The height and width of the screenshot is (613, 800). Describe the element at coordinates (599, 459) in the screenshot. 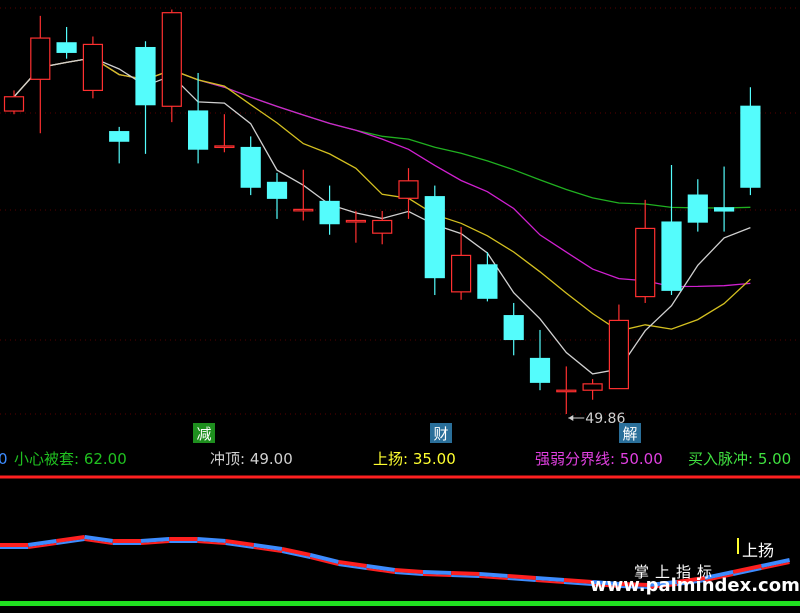

I see `legend-item-4: 强弱分界线: 50.00` at that location.